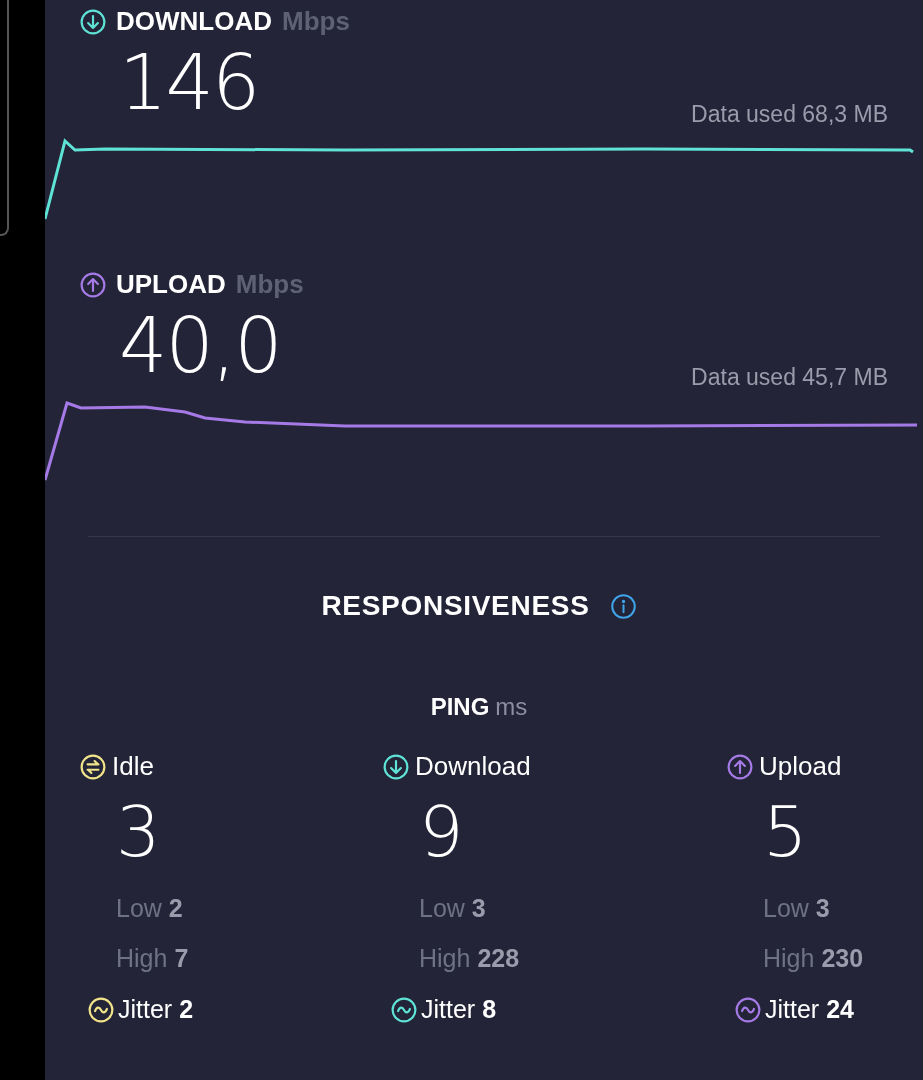  Describe the element at coordinates (171, 284) in the screenshot. I see `speed-label: UPLOAD` at that location.